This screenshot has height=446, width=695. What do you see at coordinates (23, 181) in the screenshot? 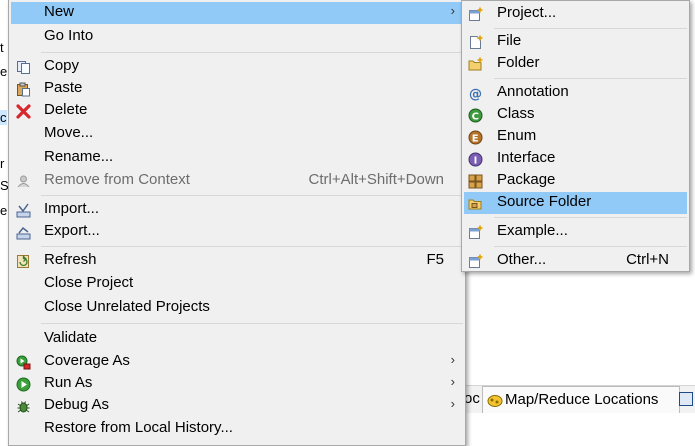
I see `remove-context-icon` at bounding box center [23, 181].